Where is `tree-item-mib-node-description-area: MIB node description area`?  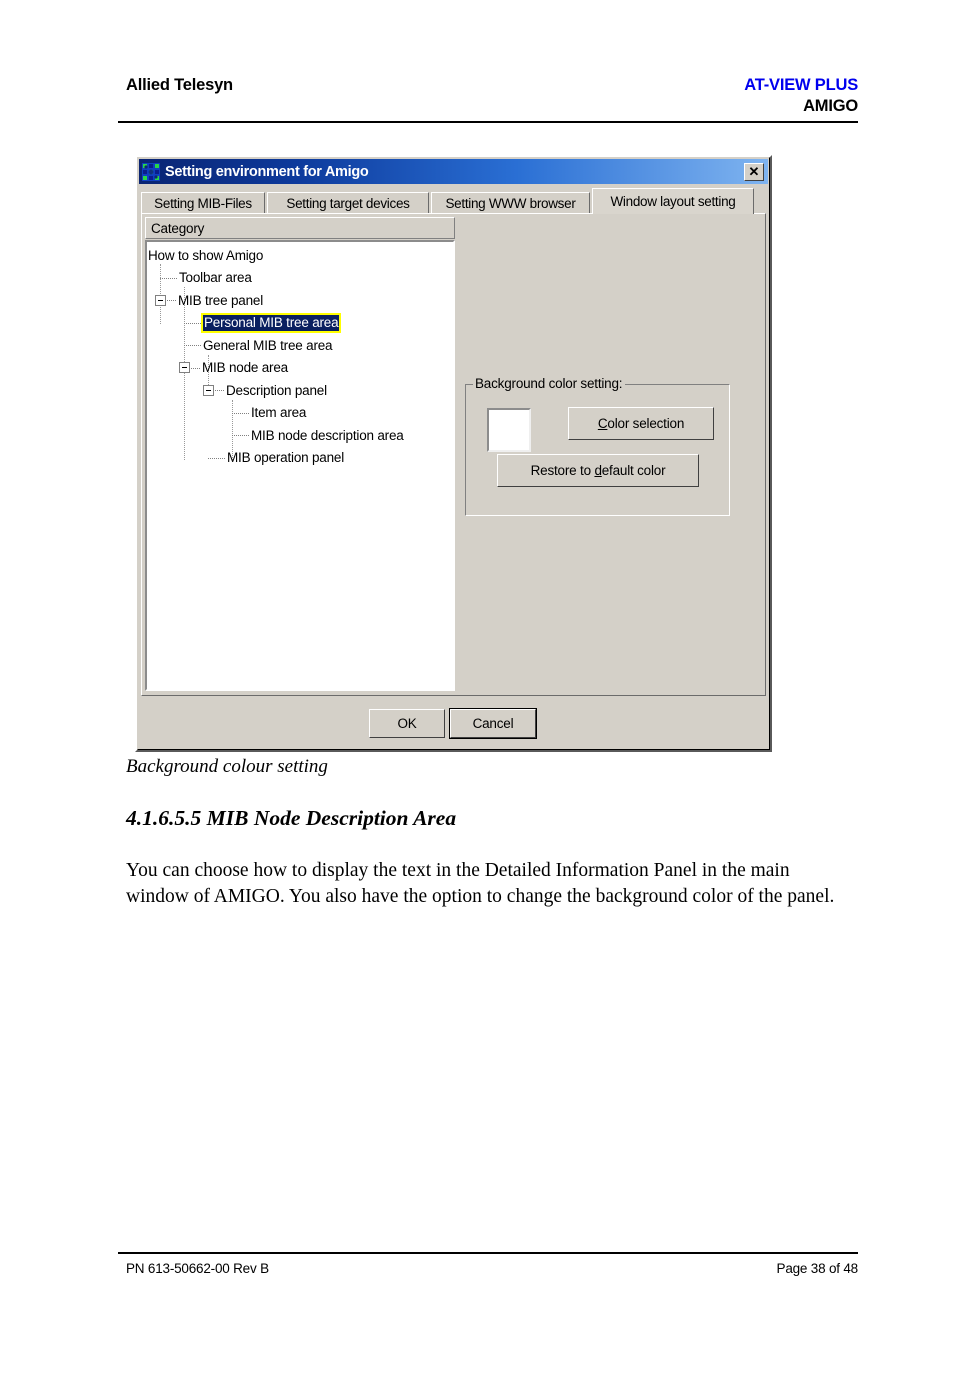
tree-item-mib-node-description-area: MIB node description area is located at coordinates (300, 435).